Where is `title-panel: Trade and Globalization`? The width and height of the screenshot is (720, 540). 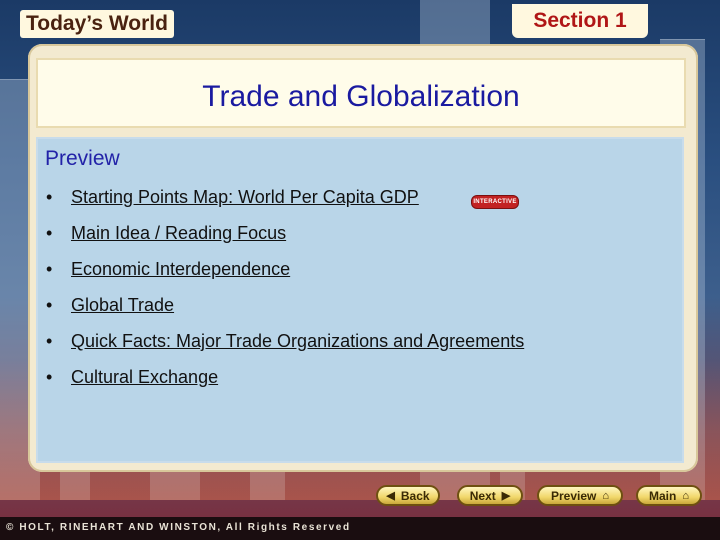
title-panel: Trade and Globalization is located at coordinates (361, 93).